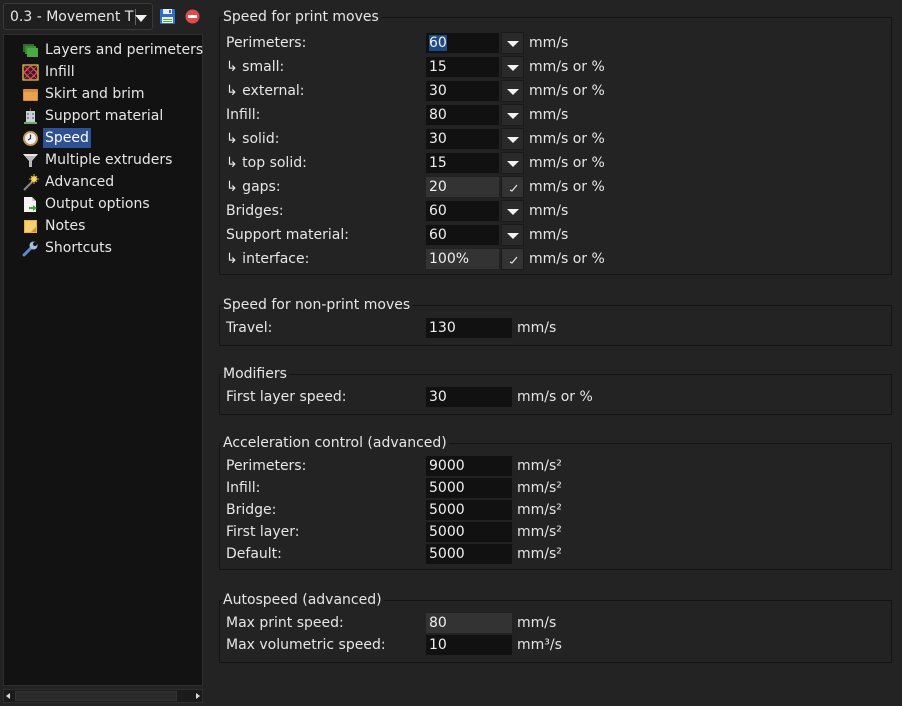 The image size is (902, 706). I want to click on external-perimeters-speed-dropdown, so click(512, 91).